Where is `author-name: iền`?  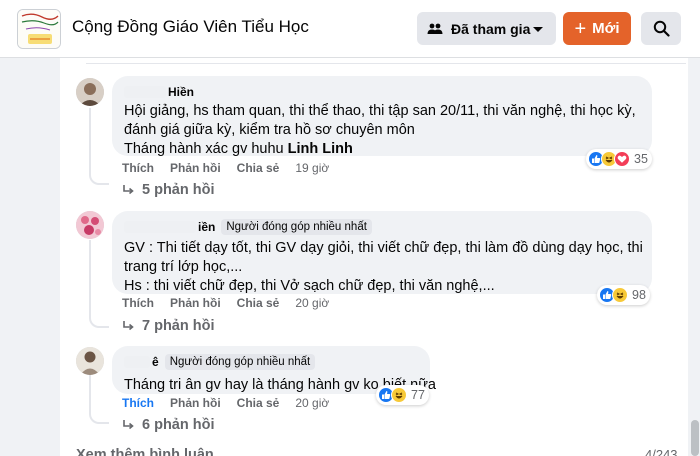 author-name: iền is located at coordinates (206, 227).